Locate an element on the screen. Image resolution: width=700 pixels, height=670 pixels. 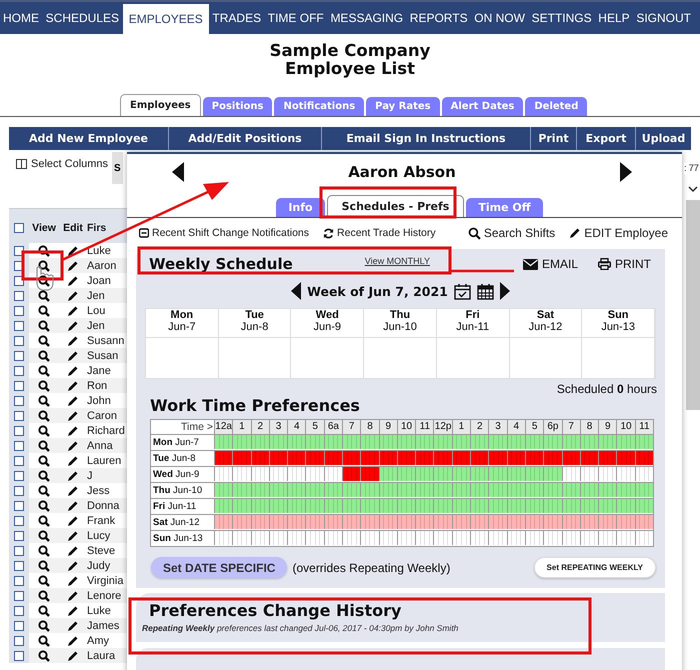
action-link: PRINT is located at coordinates (624, 264).